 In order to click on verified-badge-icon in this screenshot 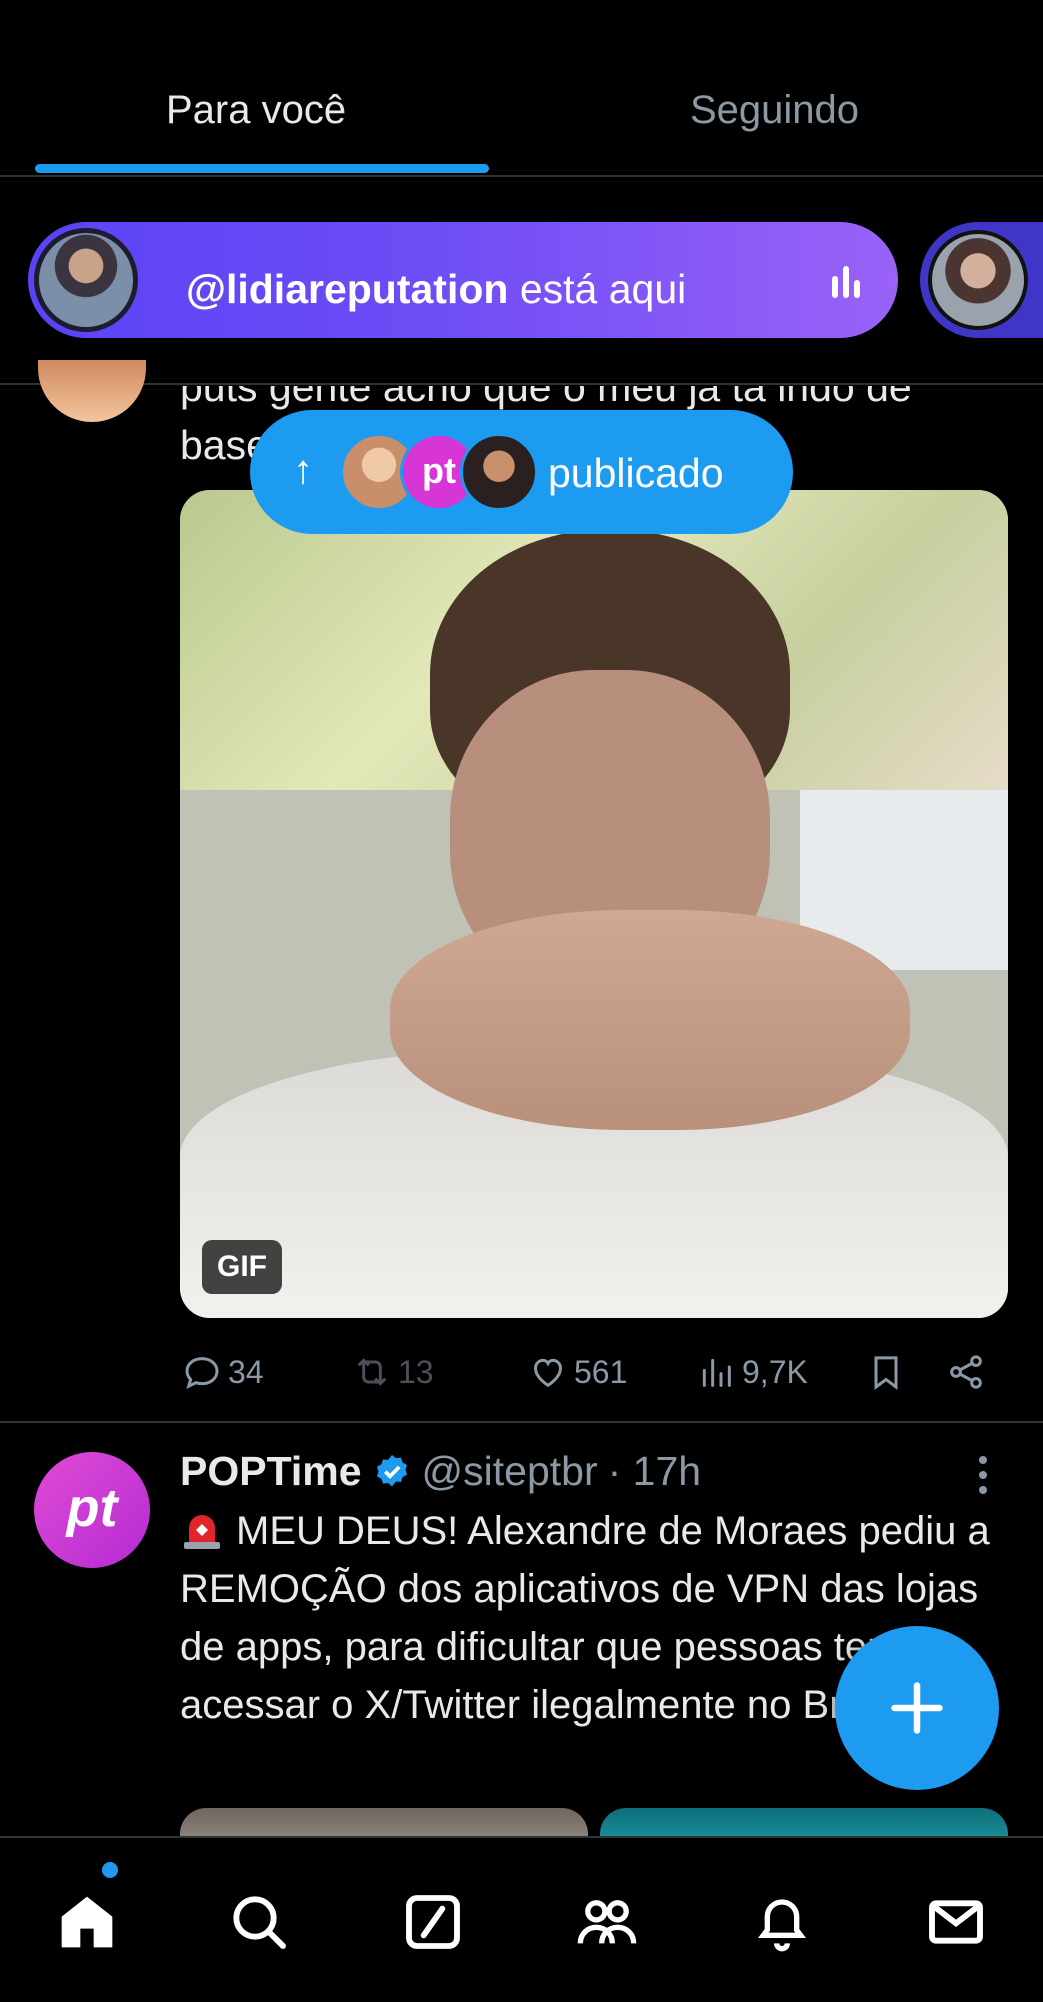, I will do `click(391, 1470)`.